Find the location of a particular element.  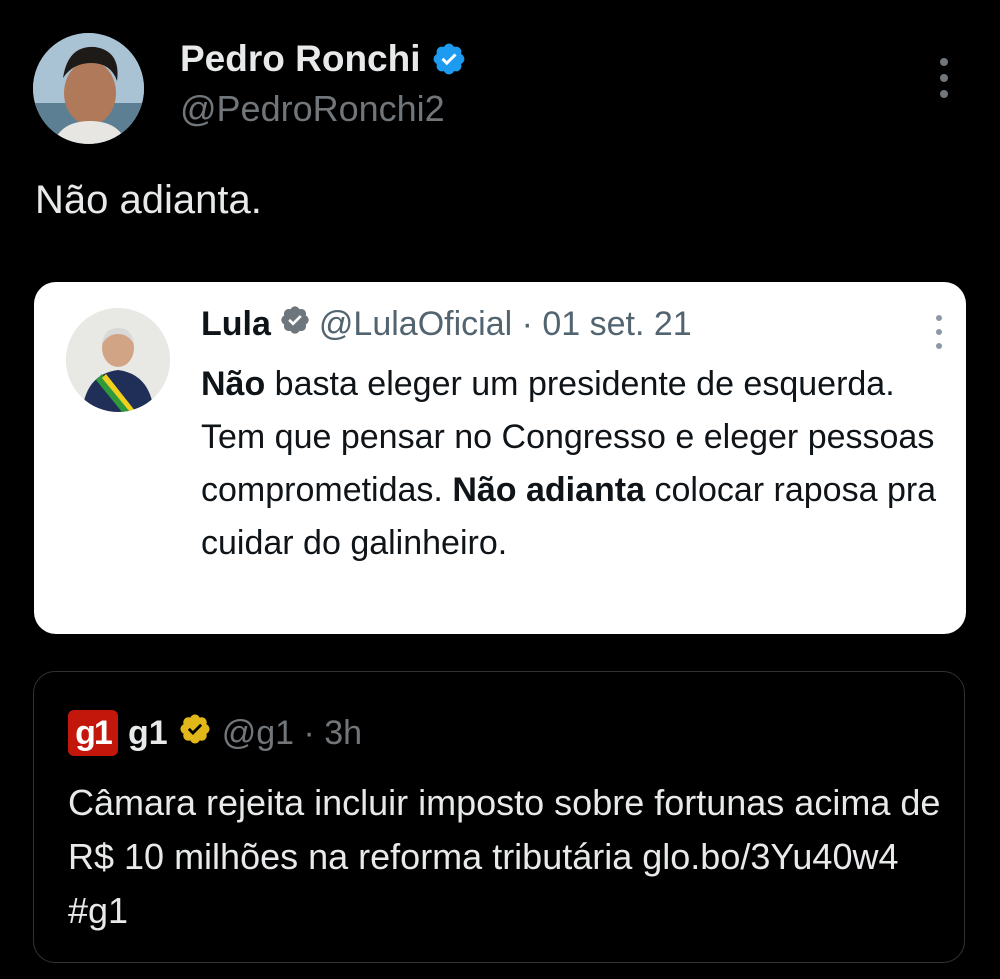

author-name: Pedro Ronchi is located at coordinates (300, 59).